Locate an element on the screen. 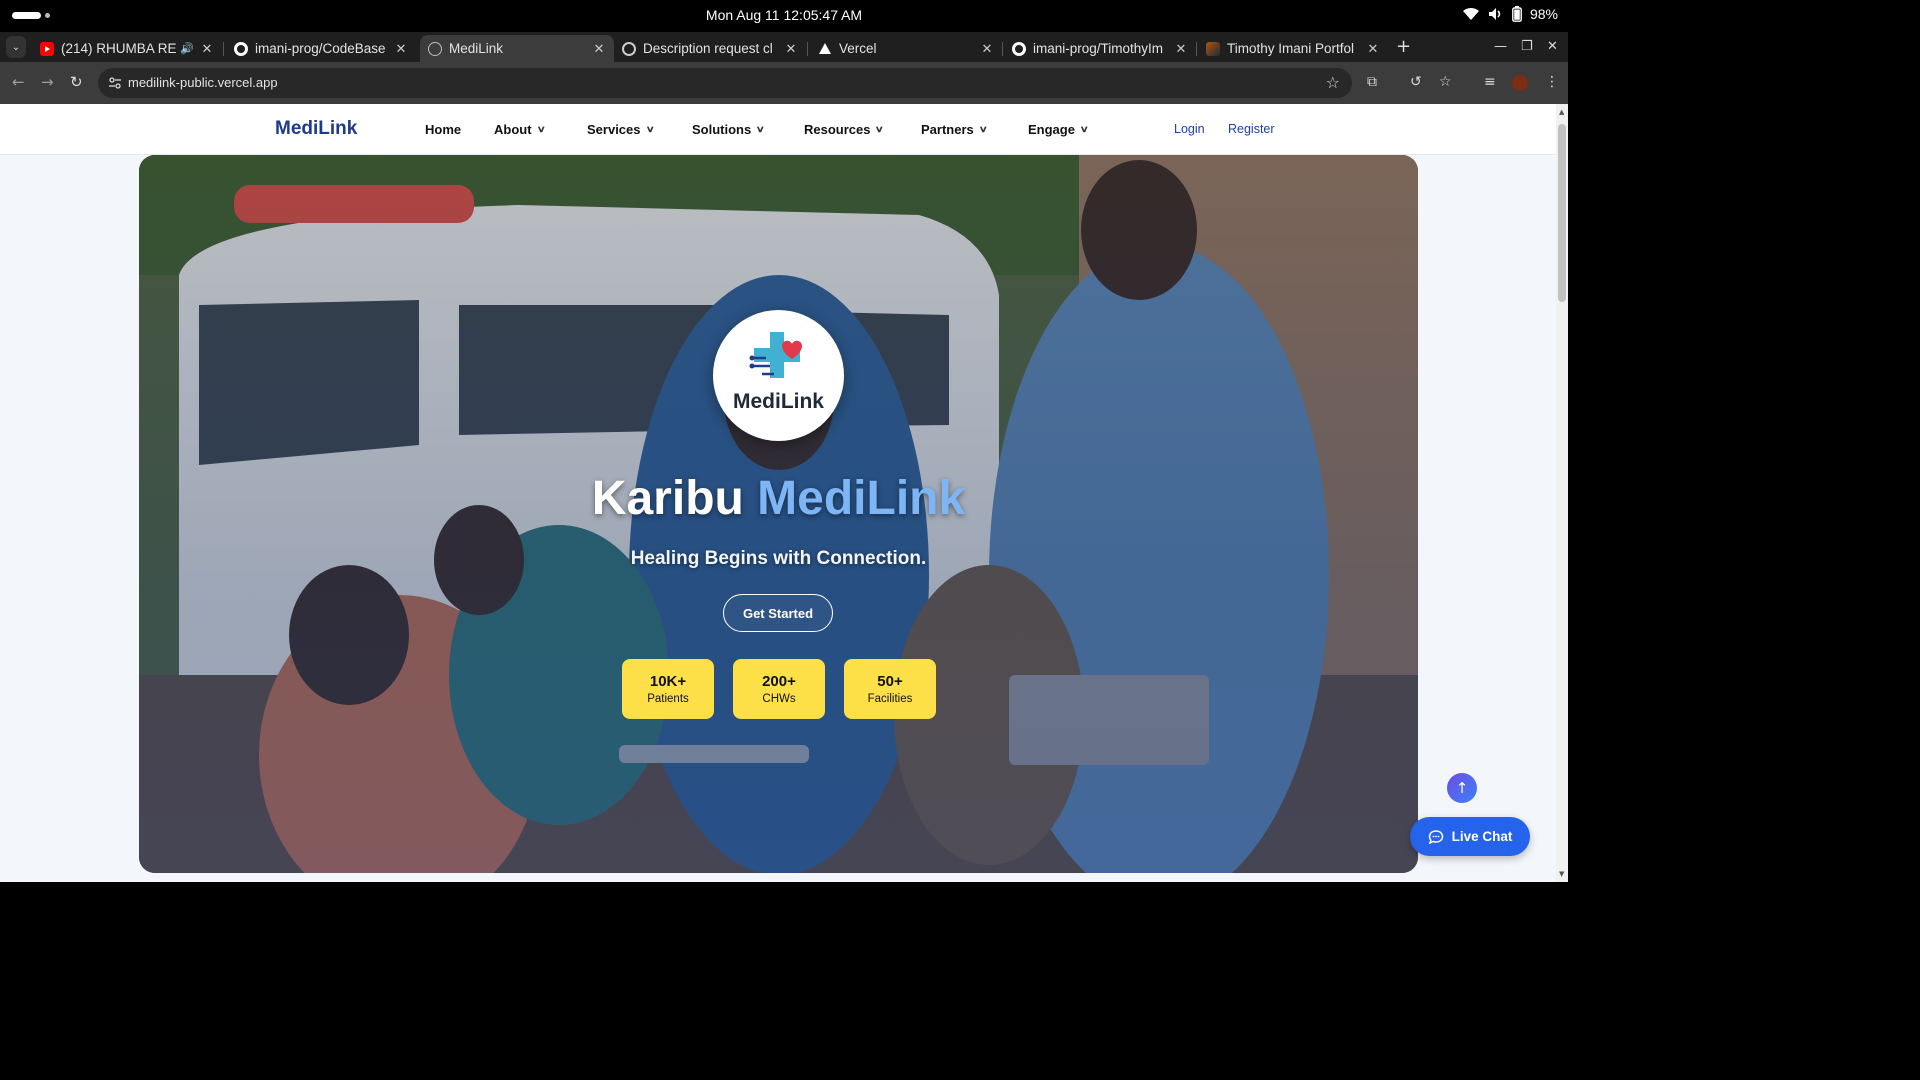 The height and width of the screenshot is (1080, 1920). battery-icon is located at coordinates (1517, 14).